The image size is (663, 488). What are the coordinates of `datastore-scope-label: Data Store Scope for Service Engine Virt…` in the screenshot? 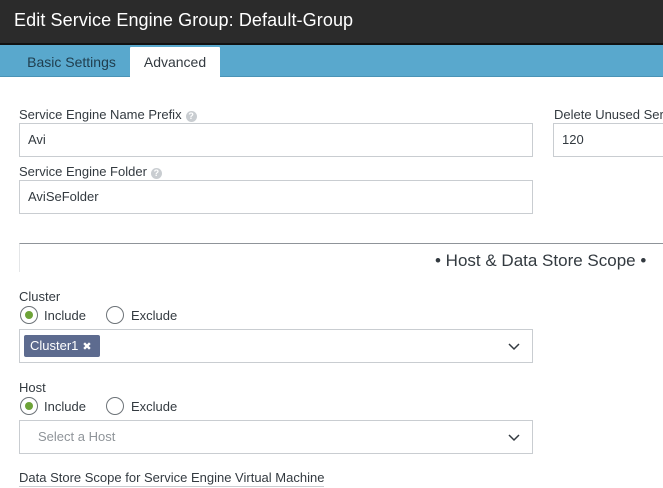 It's located at (172, 478).